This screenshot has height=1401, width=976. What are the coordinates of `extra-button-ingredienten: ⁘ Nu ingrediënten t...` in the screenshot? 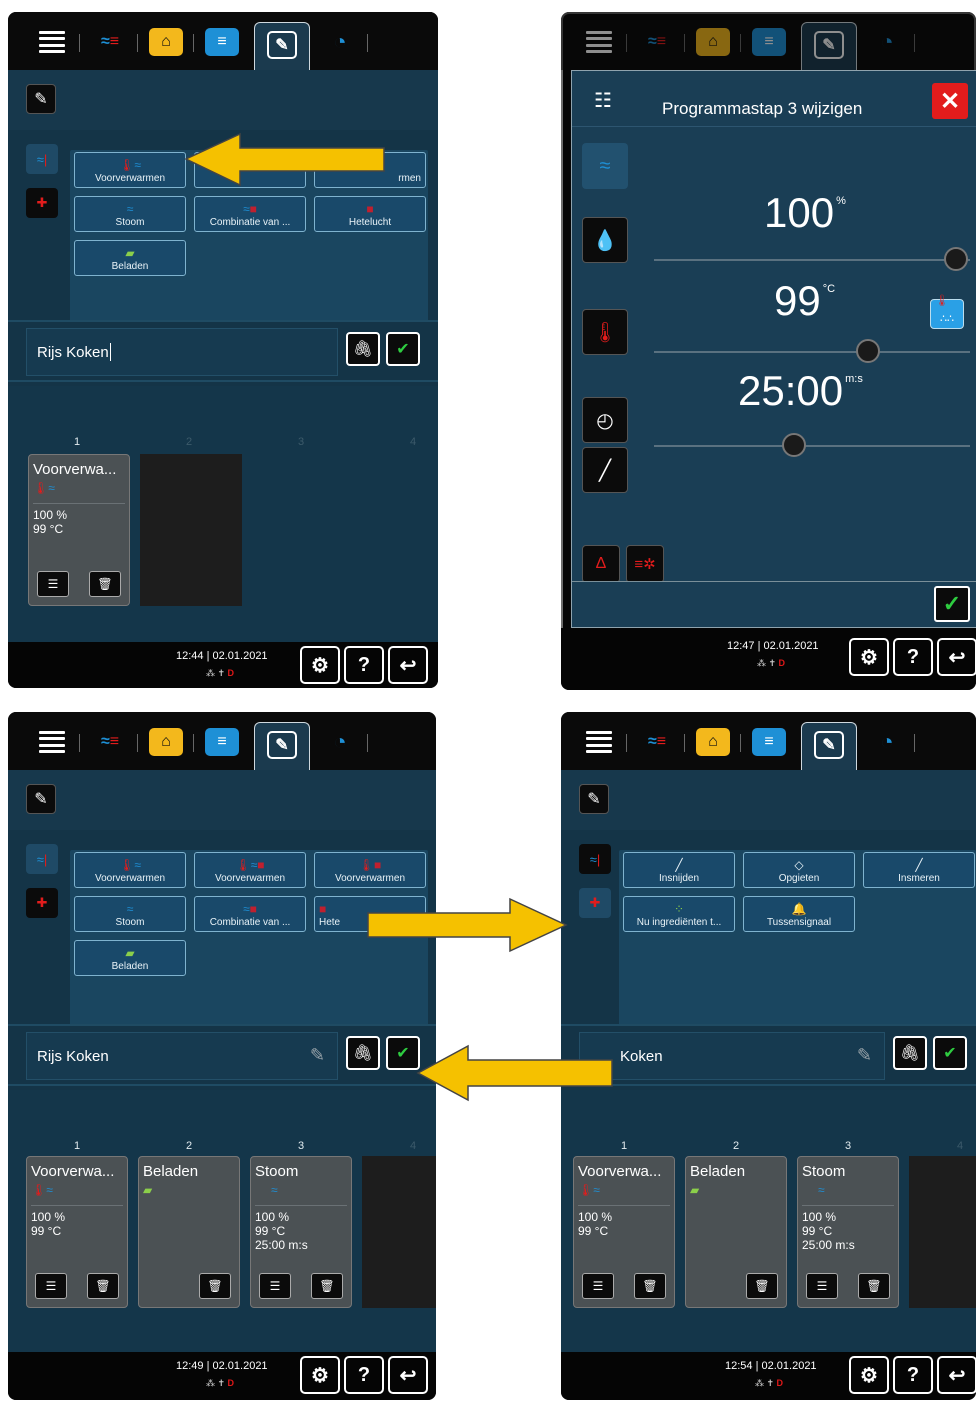 It's located at (679, 914).